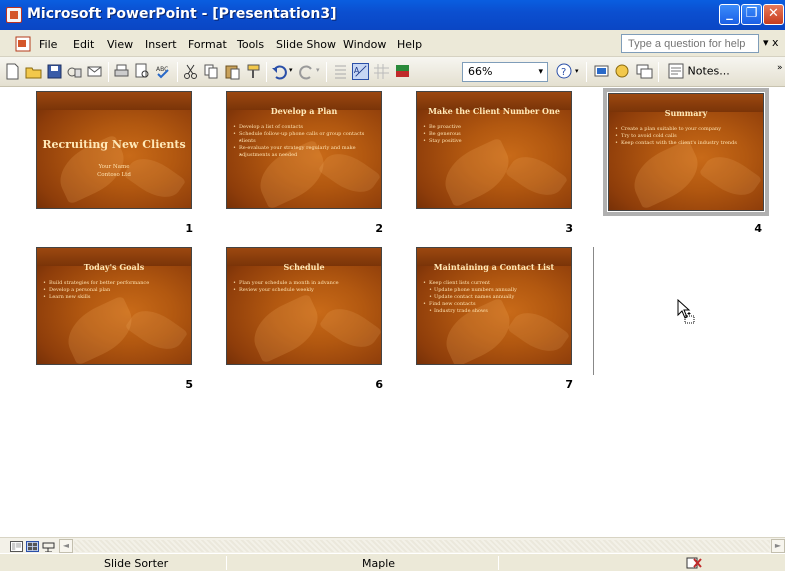 The image size is (785, 571). What do you see at coordinates (305, 283) in the screenshot?
I see `bullet: Plan your schedule a month in advance` at bounding box center [305, 283].